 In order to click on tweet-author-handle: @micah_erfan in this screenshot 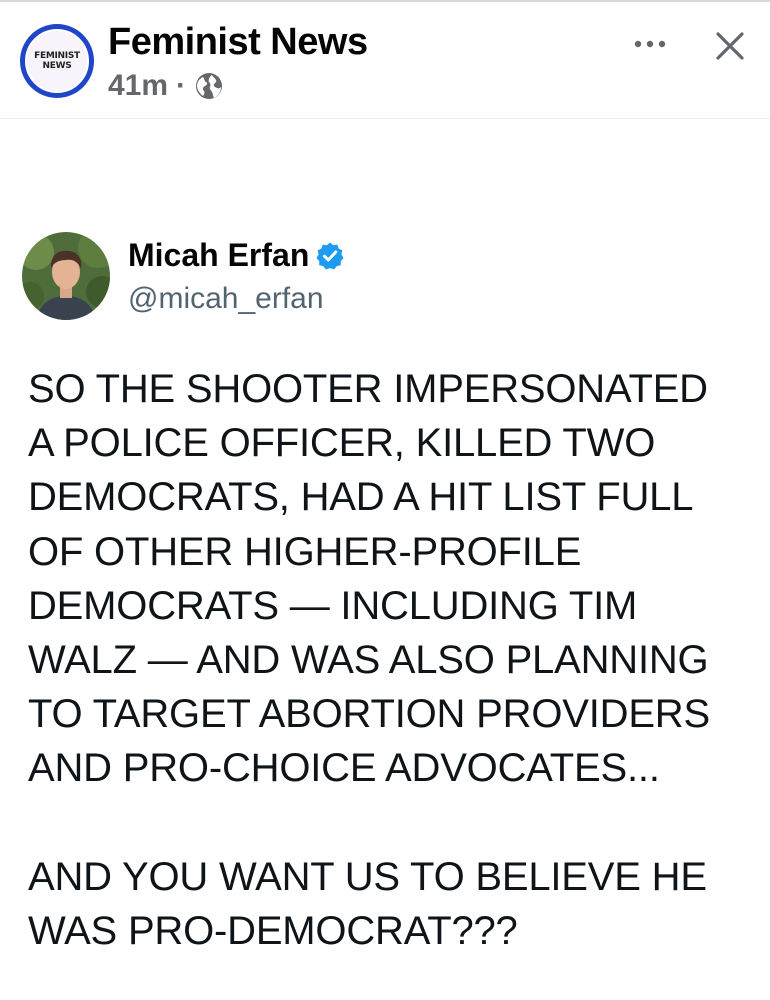, I will do `click(226, 299)`.